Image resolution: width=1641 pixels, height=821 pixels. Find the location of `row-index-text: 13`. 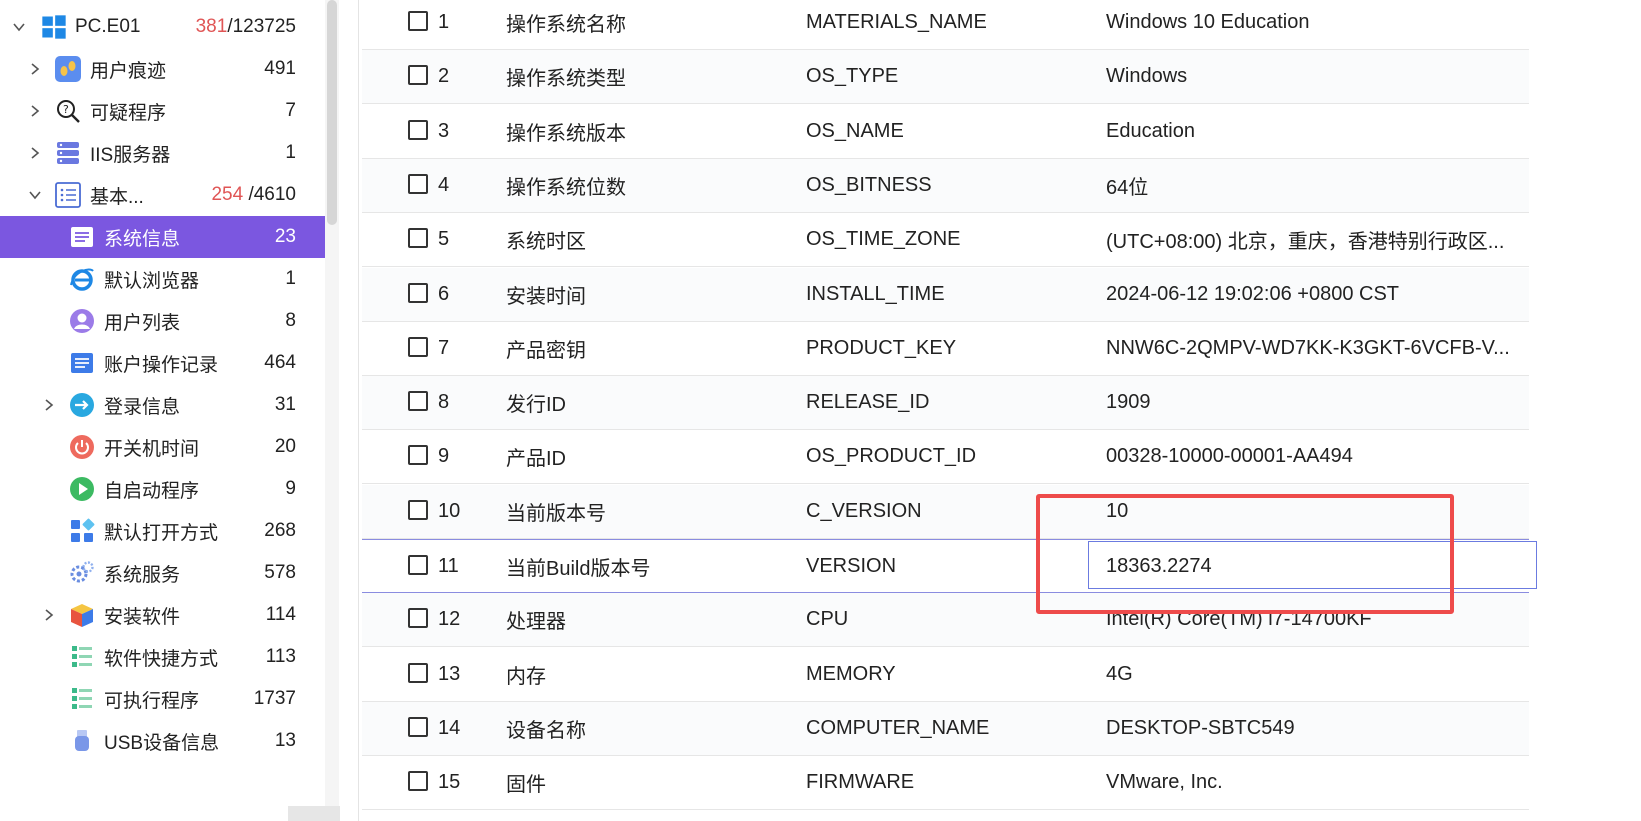

row-index-text: 13 is located at coordinates (449, 673).